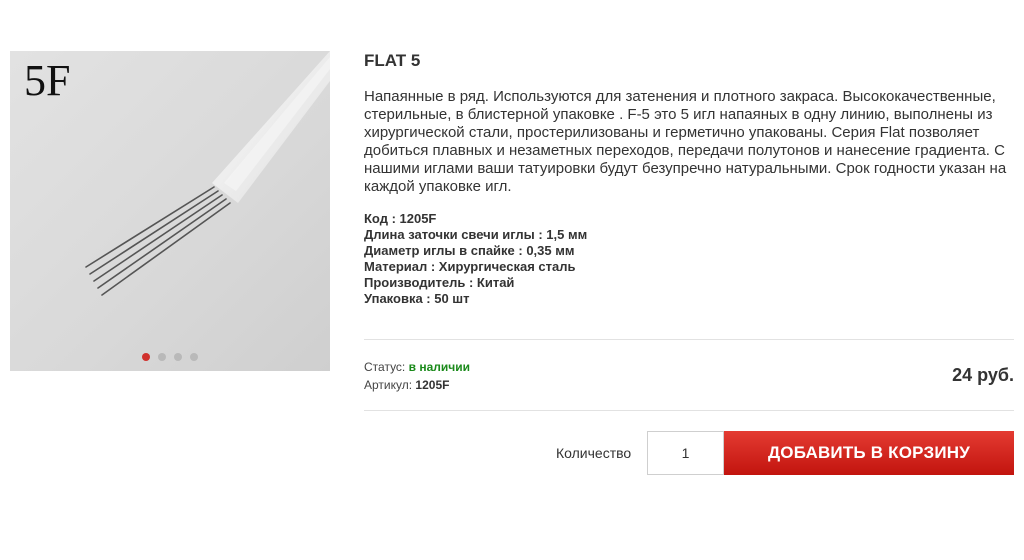 This screenshot has width=1024, height=560. I want to click on slider-dots, so click(170, 357).